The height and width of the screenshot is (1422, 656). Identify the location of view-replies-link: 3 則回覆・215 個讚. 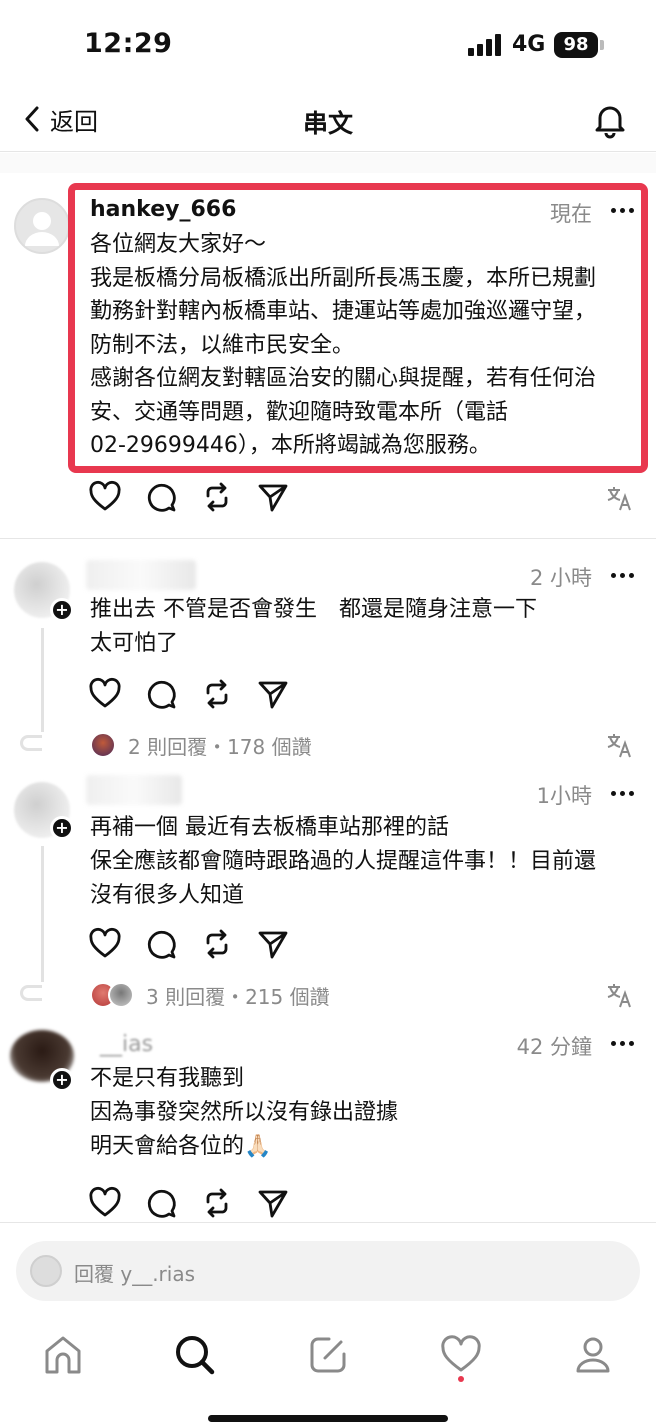
(210, 995).